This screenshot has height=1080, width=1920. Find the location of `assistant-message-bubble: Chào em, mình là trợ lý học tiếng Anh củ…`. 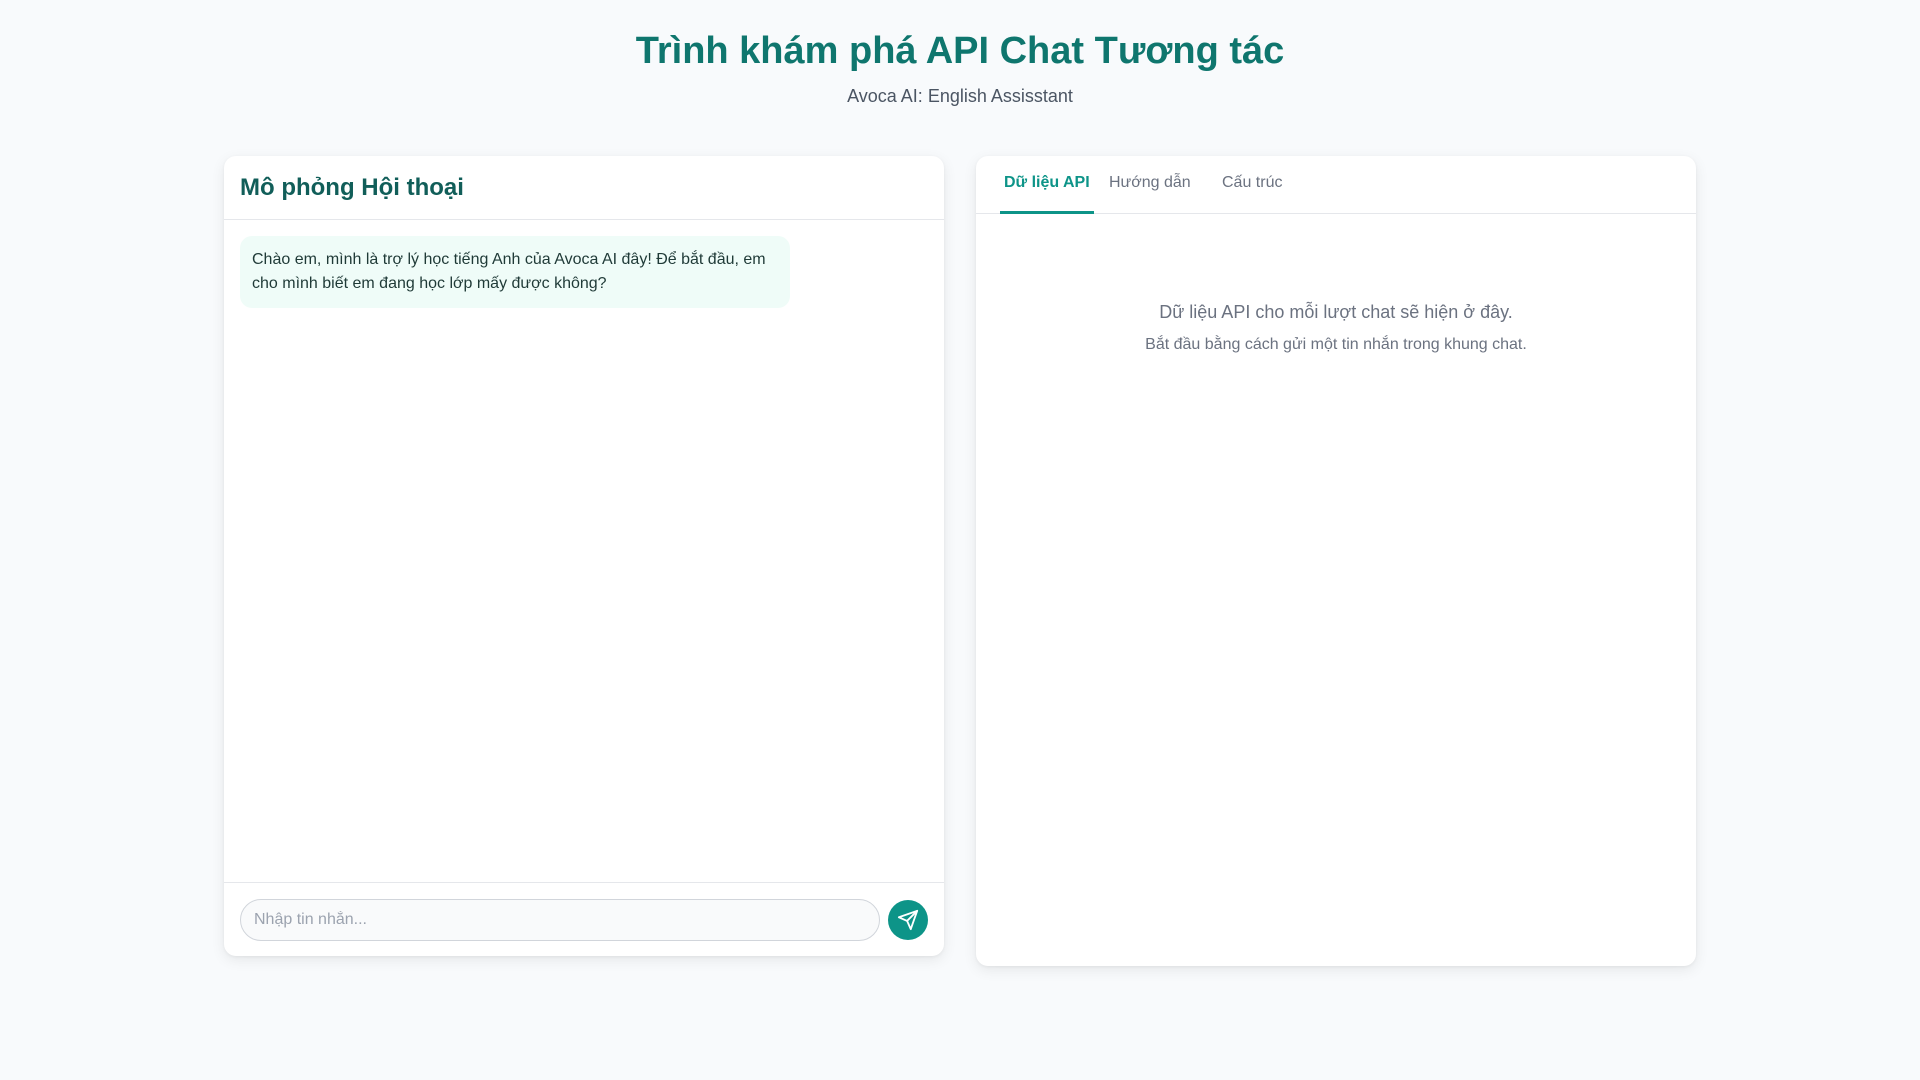

assistant-message-bubble: Chào em, mình là trợ lý học tiếng Anh củ… is located at coordinates (515, 272).